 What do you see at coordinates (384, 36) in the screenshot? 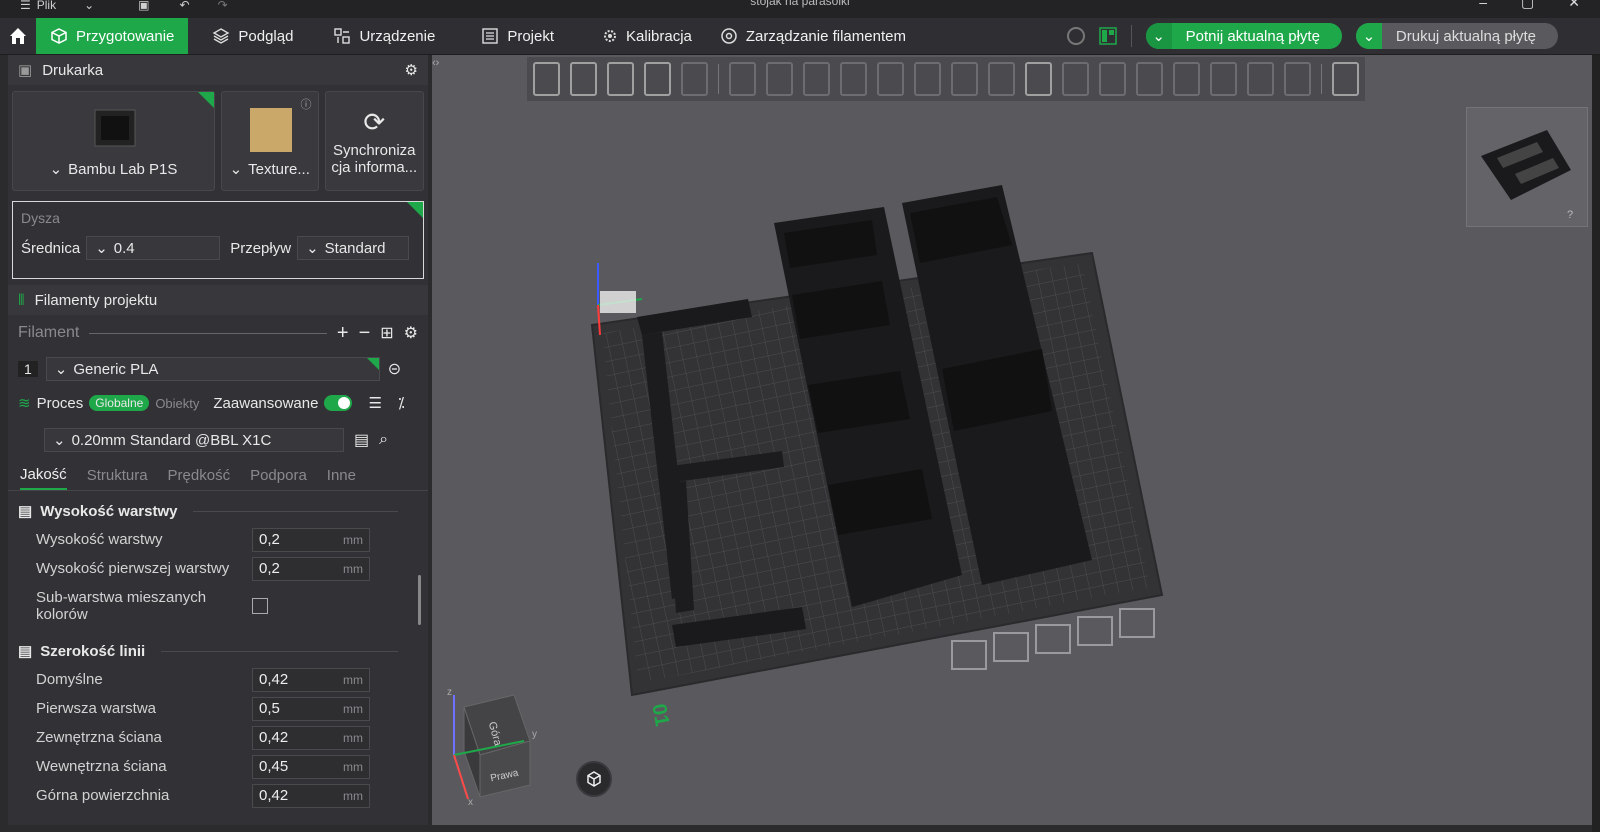
I see `tab-device: Urządzenie` at bounding box center [384, 36].